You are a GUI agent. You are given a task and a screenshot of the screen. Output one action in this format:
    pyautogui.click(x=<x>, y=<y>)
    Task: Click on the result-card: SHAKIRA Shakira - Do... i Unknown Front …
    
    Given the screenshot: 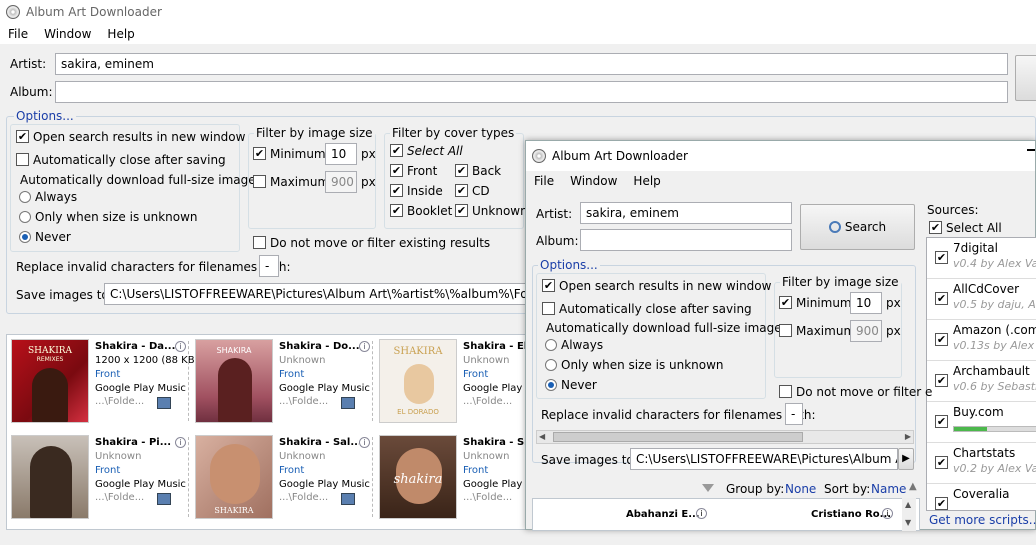 What is the action you would take?
    pyautogui.click(x=282, y=381)
    